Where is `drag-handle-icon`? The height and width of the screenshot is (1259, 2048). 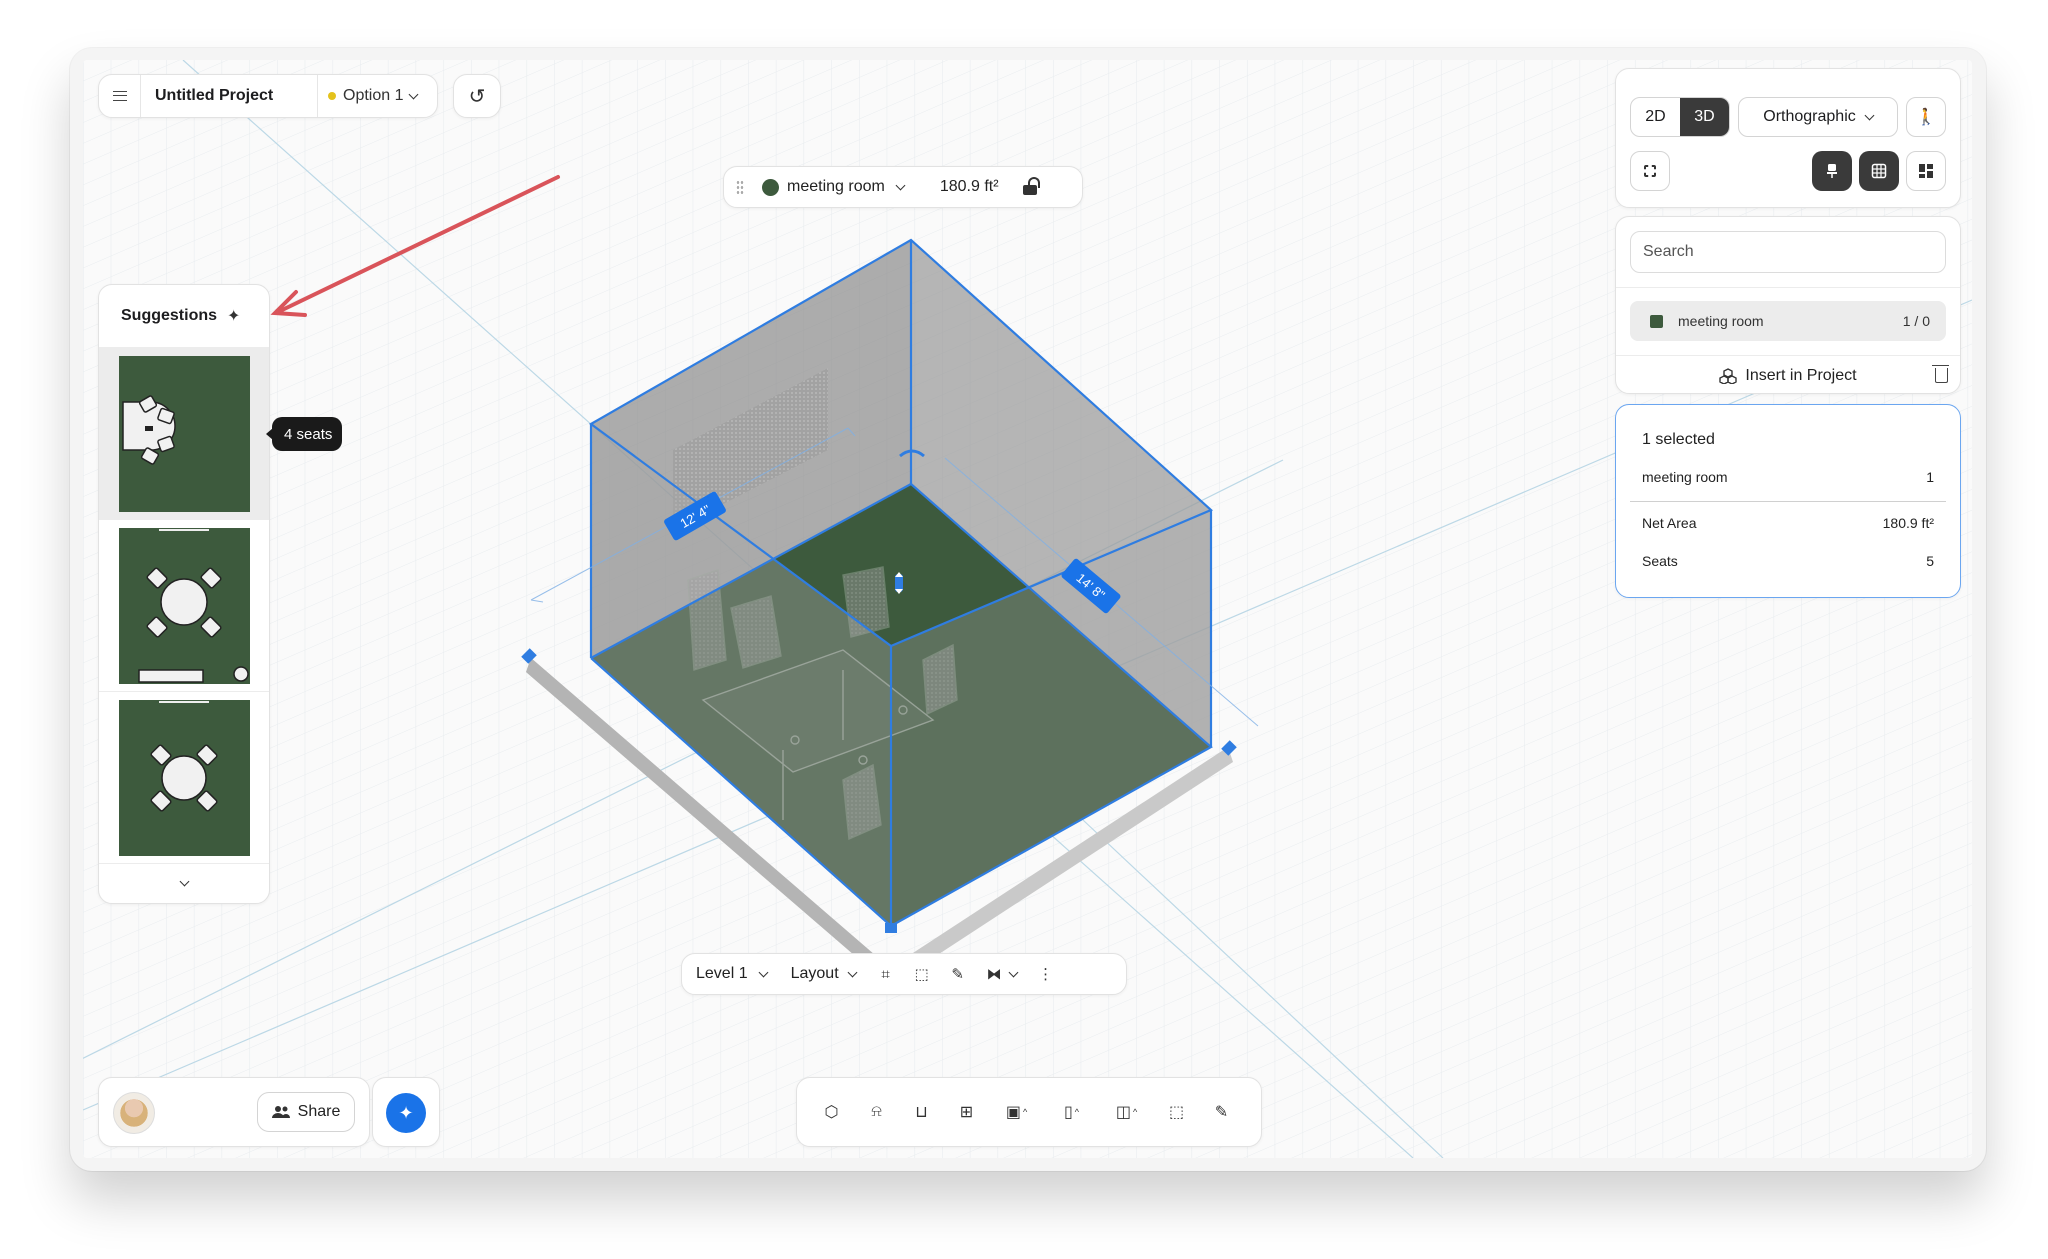 drag-handle-icon is located at coordinates (740, 187).